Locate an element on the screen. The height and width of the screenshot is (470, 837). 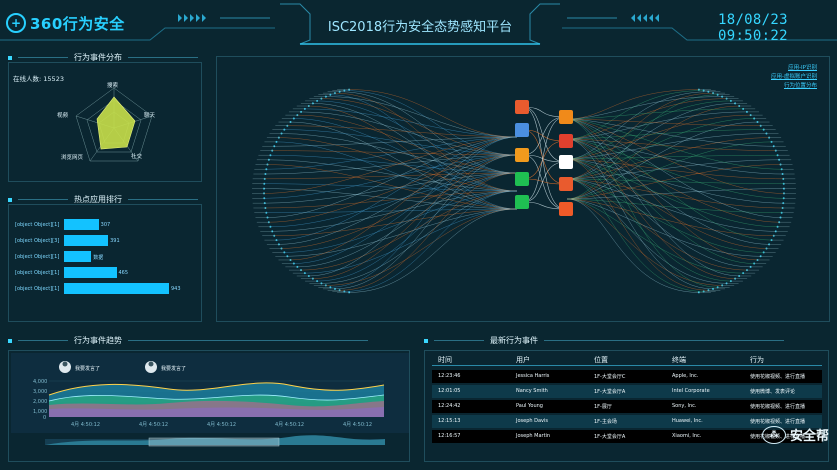
avatar-tooltip: 我要发言了 is located at coordinates (174, 369).